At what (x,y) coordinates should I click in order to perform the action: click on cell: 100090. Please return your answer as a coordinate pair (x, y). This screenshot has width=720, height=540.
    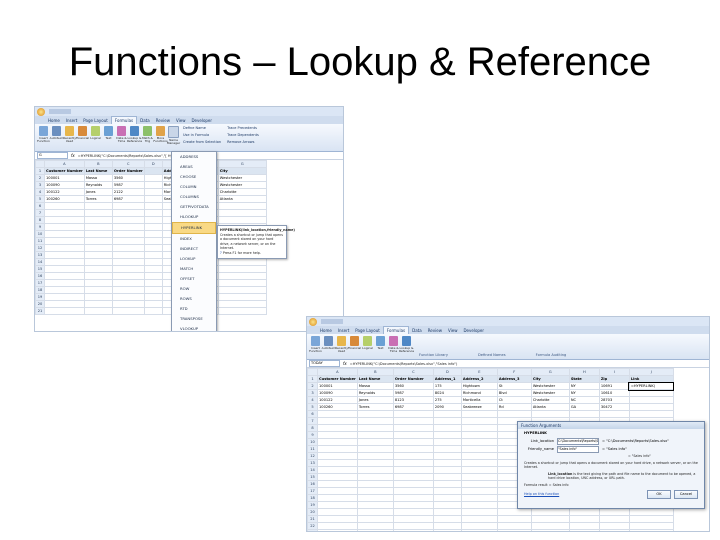
    Looking at the image, I should click on (64, 185).